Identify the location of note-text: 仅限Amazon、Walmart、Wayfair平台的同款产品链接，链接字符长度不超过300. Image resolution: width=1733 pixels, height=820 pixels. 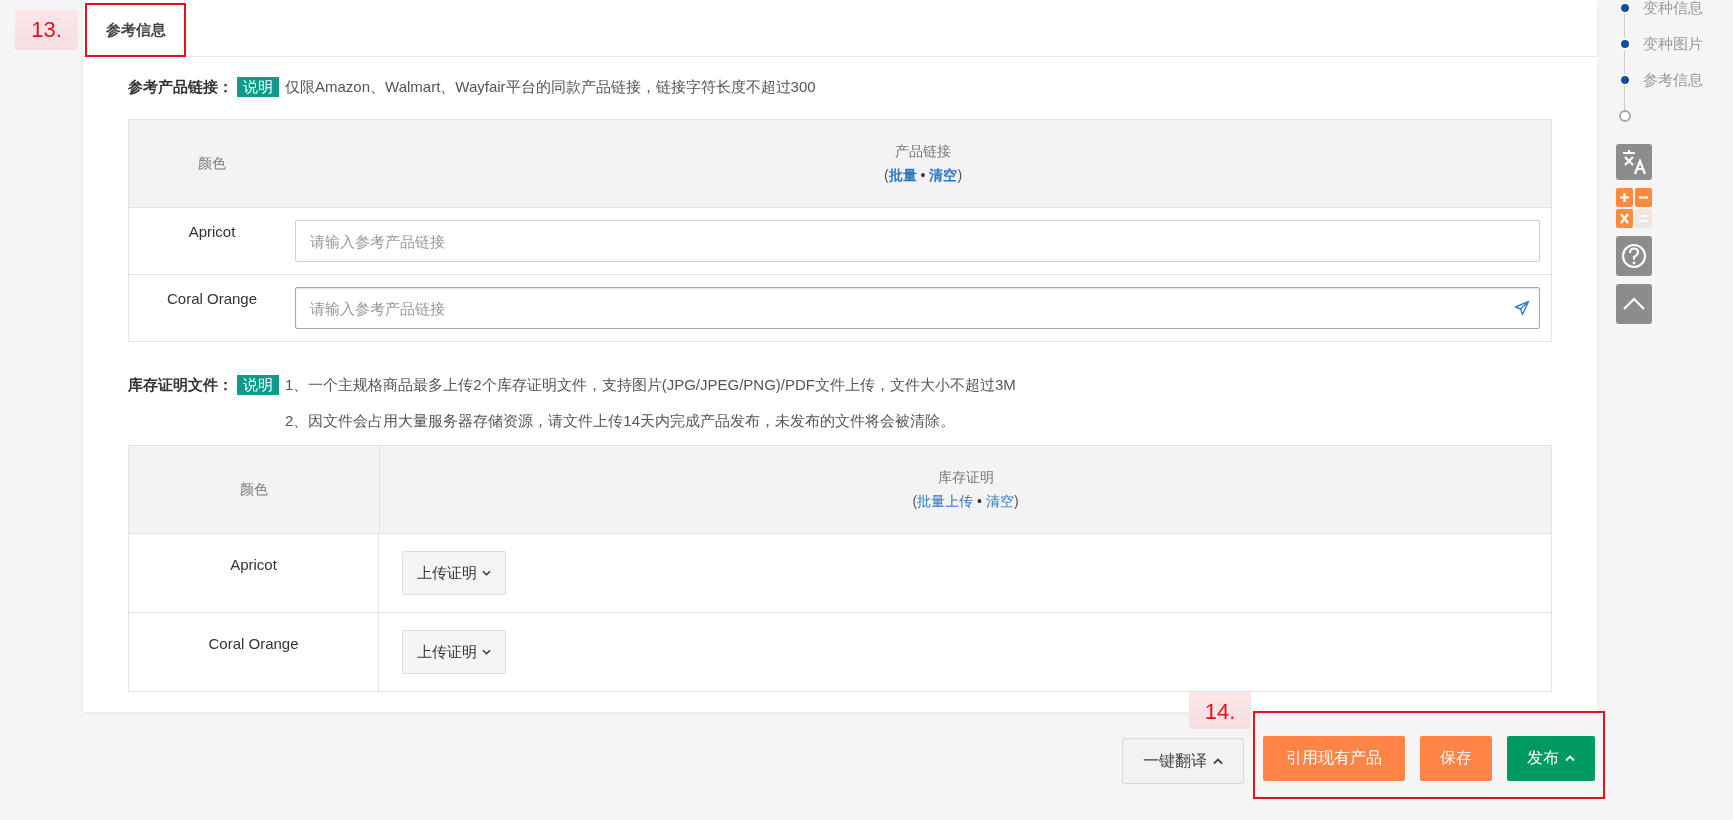
(550, 87).